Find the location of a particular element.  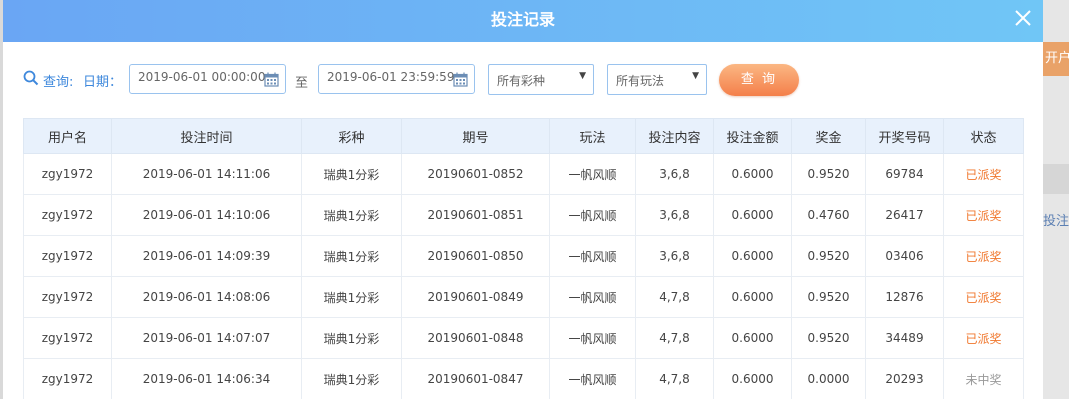

end-date-field is located at coordinates (396, 79).